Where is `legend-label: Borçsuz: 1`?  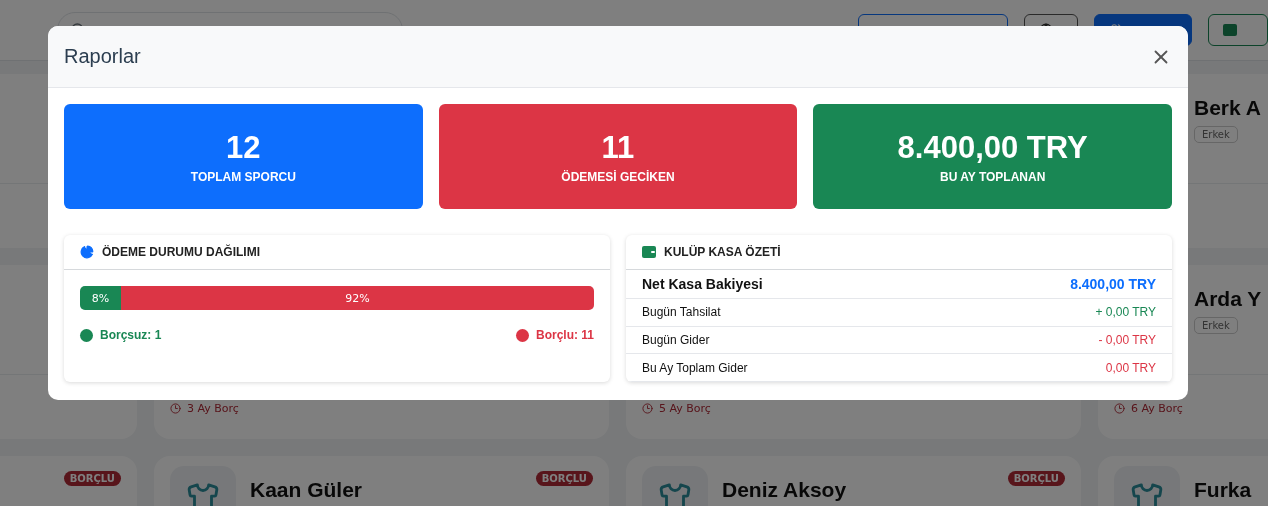
legend-label: Borçsuz: 1 is located at coordinates (131, 335).